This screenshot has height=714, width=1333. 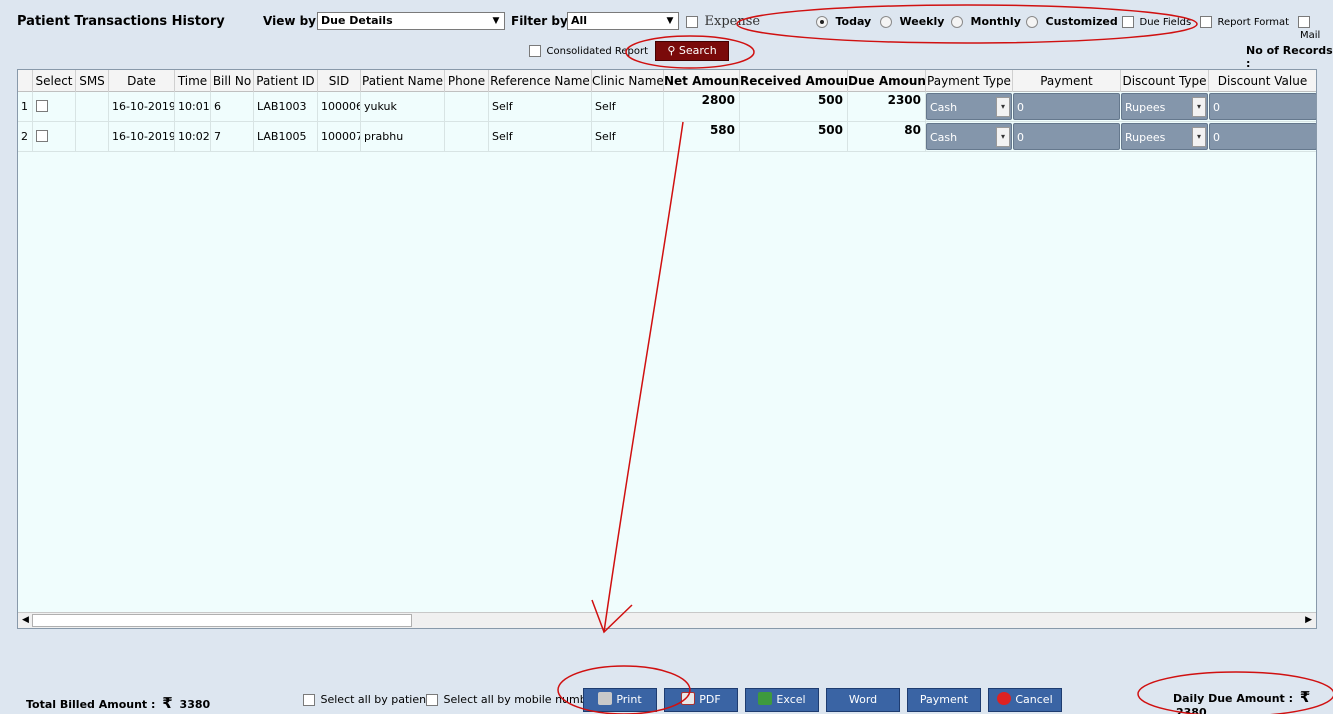 I want to click on radio-customized: Customized, so click(x=1072, y=21).